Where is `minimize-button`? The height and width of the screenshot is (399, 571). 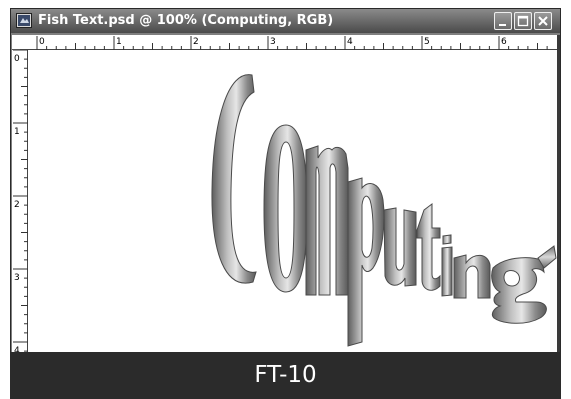 minimize-button is located at coordinates (503, 21).